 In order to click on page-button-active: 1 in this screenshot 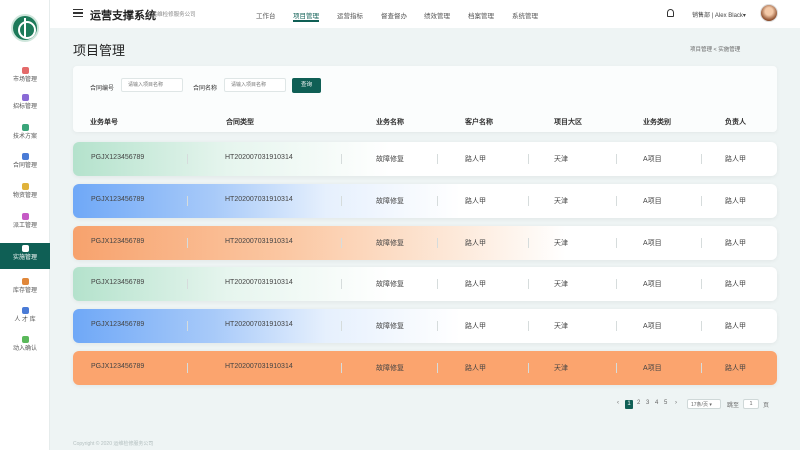, I will do `click(629, 404)`.